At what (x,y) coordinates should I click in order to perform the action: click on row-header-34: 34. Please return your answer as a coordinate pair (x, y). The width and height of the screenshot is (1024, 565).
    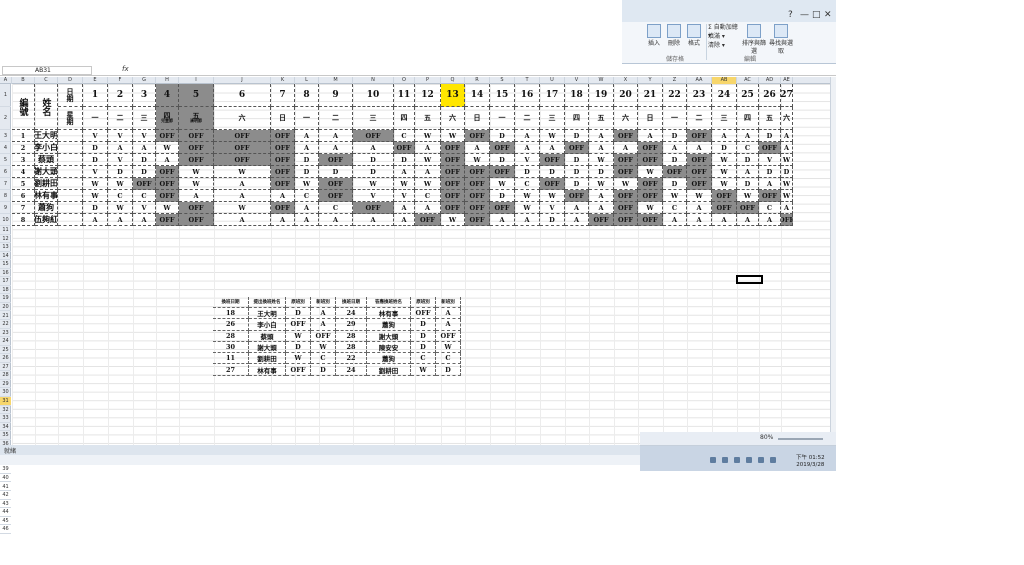
    Looking at the image, I should click on (5, 427).